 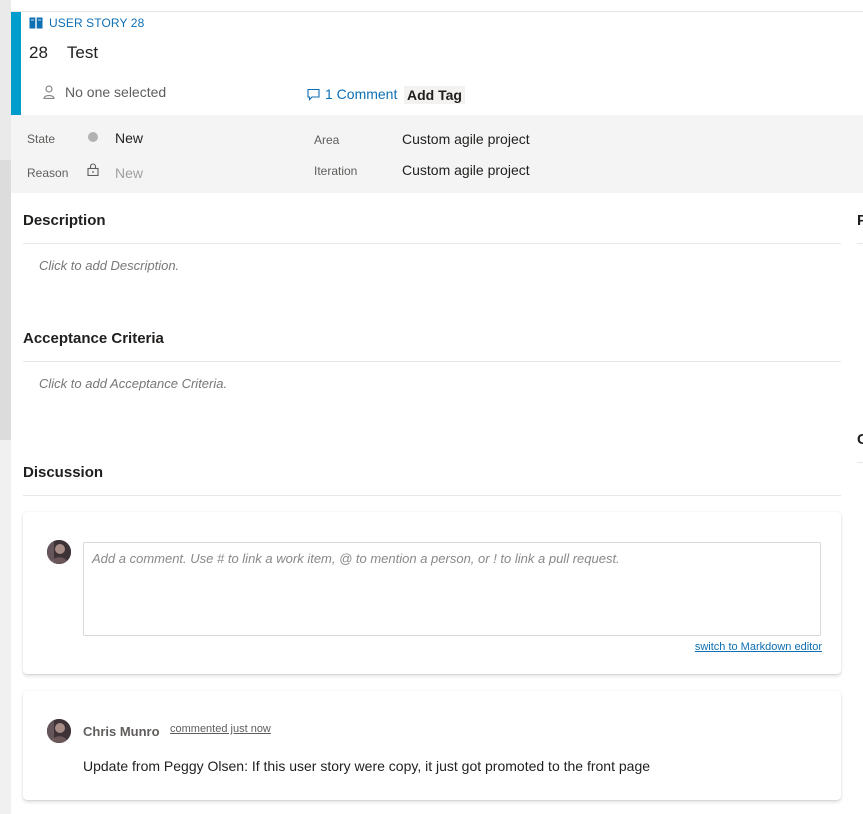 What do you see at coordinates (434, 95) in the screenshot?
I see `add-tag-button: Add Tag` at bounding box center [434, 95].